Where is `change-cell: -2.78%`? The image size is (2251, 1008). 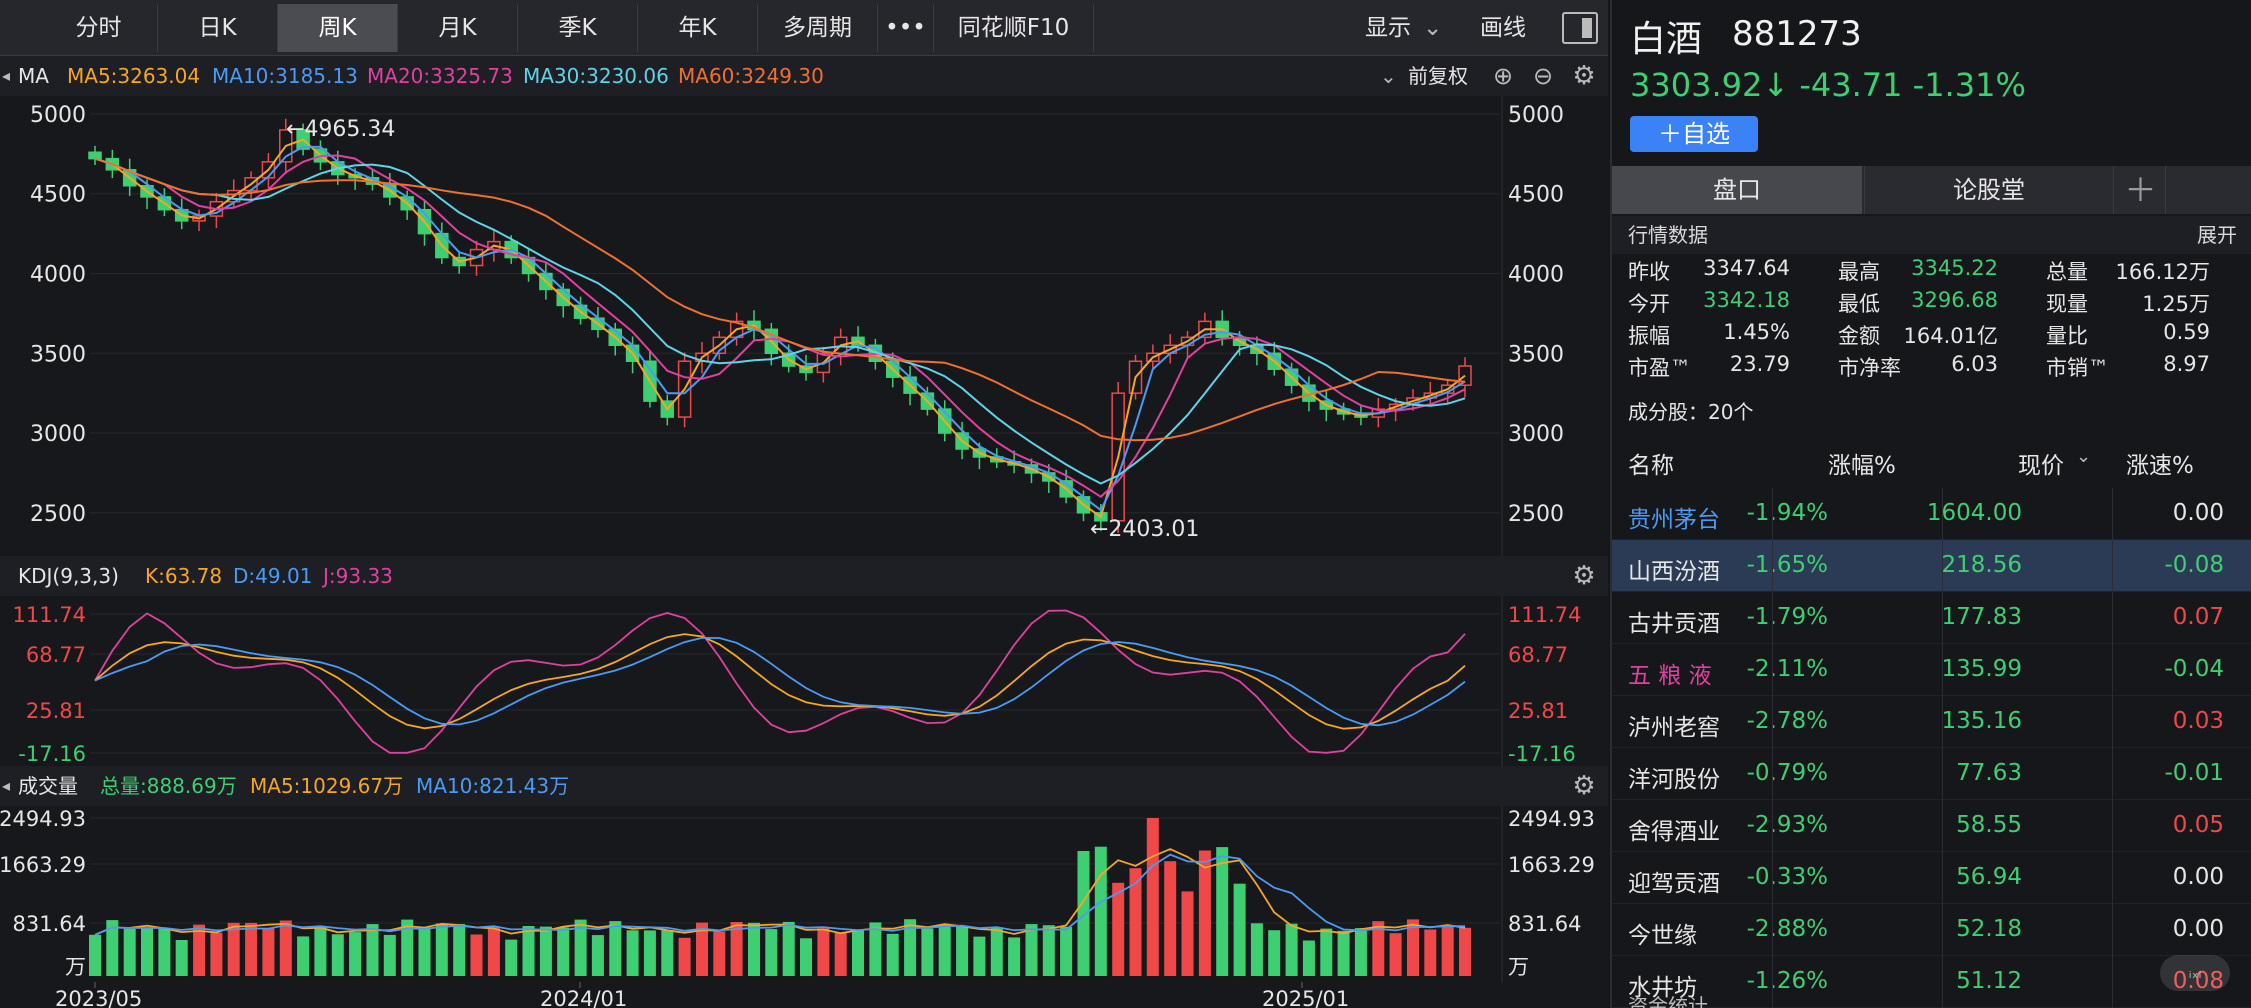
change-cell: -2.78% is located at coordinates (1787, 721).